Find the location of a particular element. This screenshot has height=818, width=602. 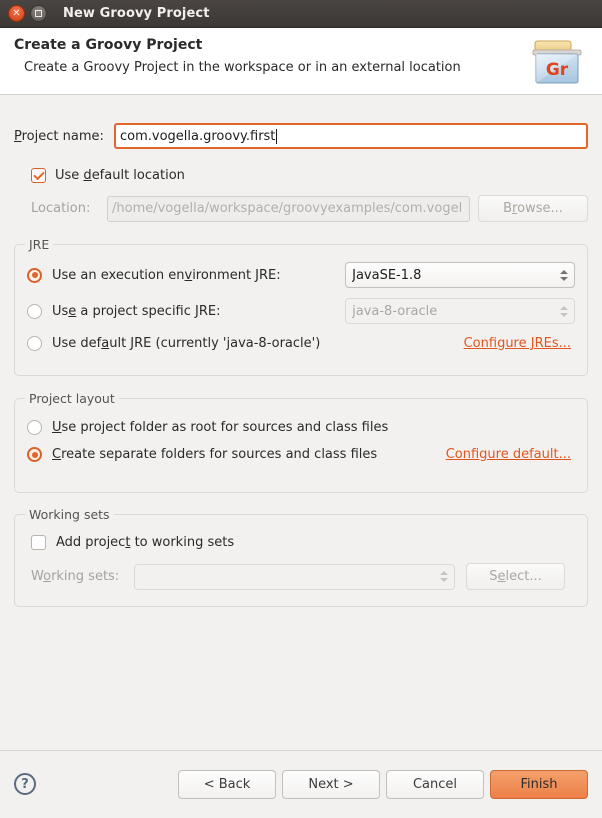

back-button-label: < Back is located at coordinates (227, 784).